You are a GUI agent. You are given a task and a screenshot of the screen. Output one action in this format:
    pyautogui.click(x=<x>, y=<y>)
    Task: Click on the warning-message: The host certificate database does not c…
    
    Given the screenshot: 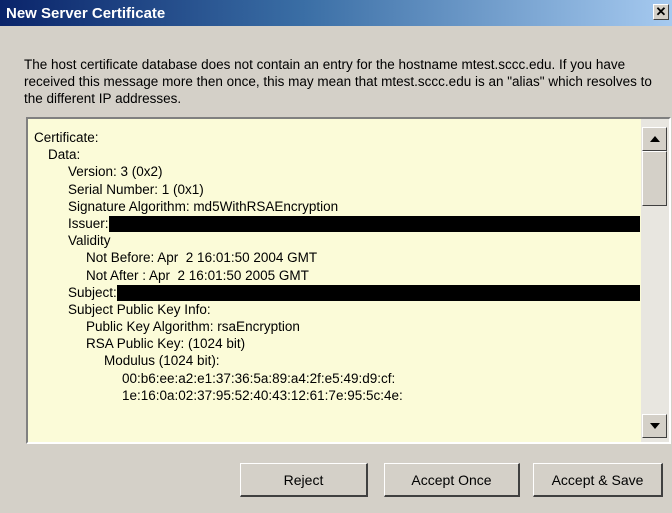 What is the action you would take?
    pyautogui.click(x=338, y=81)
    